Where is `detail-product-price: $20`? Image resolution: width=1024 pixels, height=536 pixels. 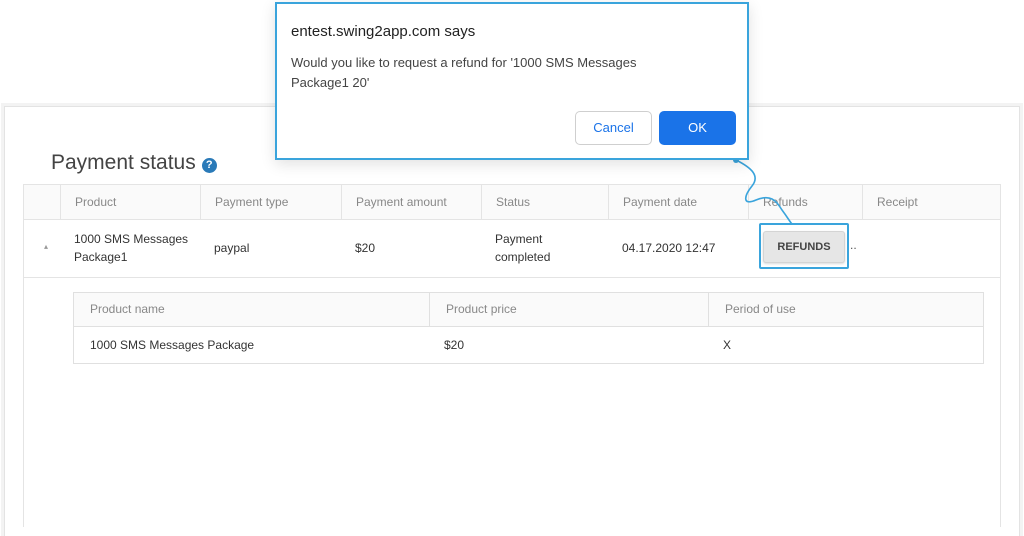
detail-product-price: $20 is located at coordinates (454, 345).